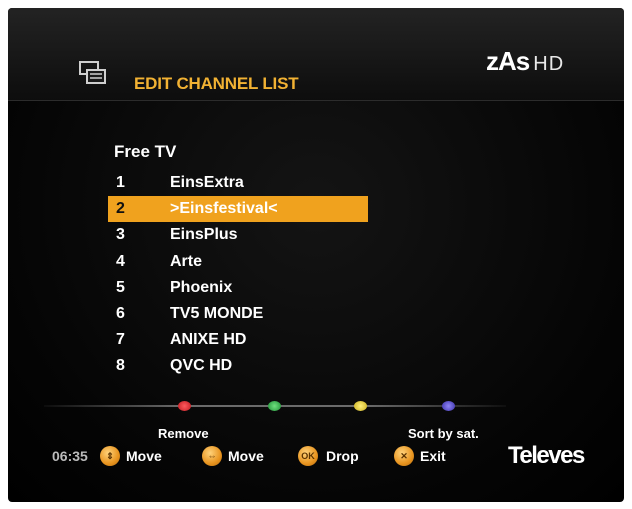  I want to click on sort-by-sat-label: Sort by sat., so click(443, 433).